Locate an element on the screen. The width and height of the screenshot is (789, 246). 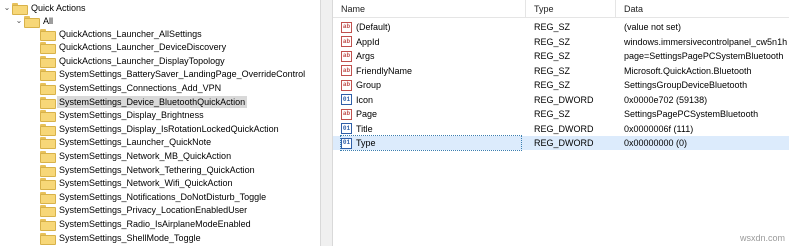
tree-node-9: SystemSettings_Network_MB_QuickAction is located at coordinates (136, 156).